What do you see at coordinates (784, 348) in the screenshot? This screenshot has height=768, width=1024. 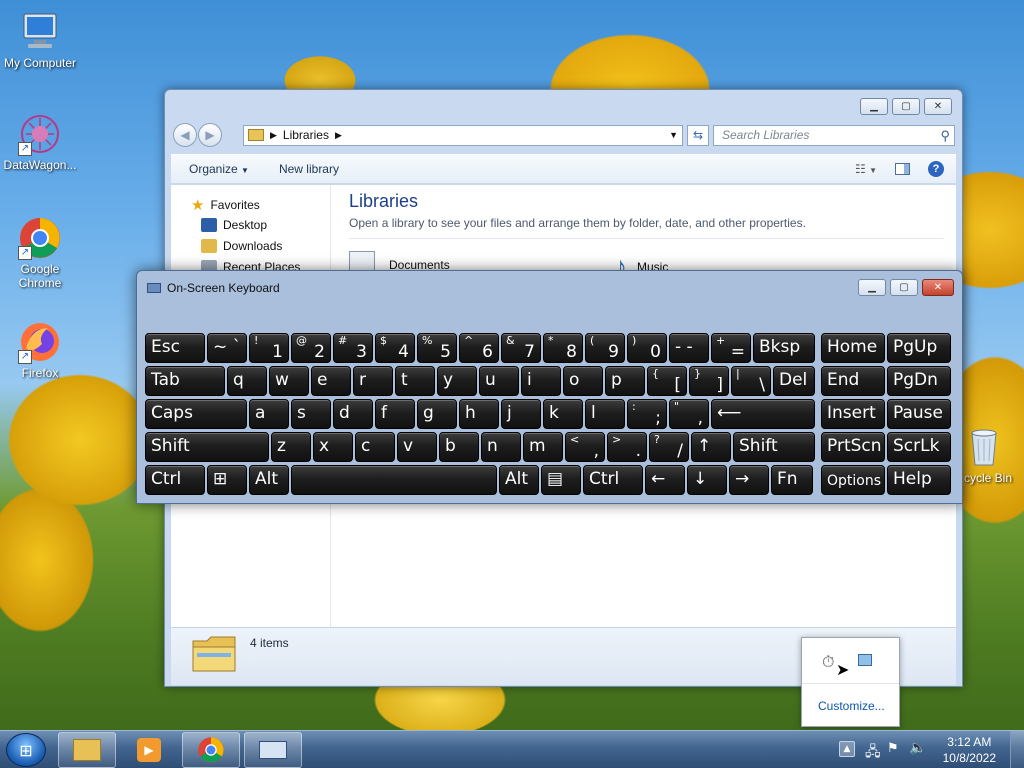 I see `key-bksp: Bksp` at bounding box center [784, 348].